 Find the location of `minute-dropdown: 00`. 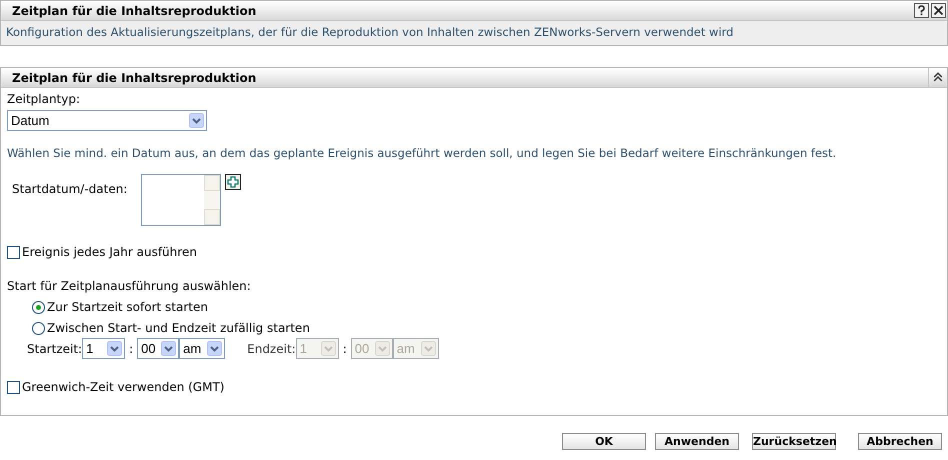

minute-dropdown: 00 is located at coordinates (158, 349).